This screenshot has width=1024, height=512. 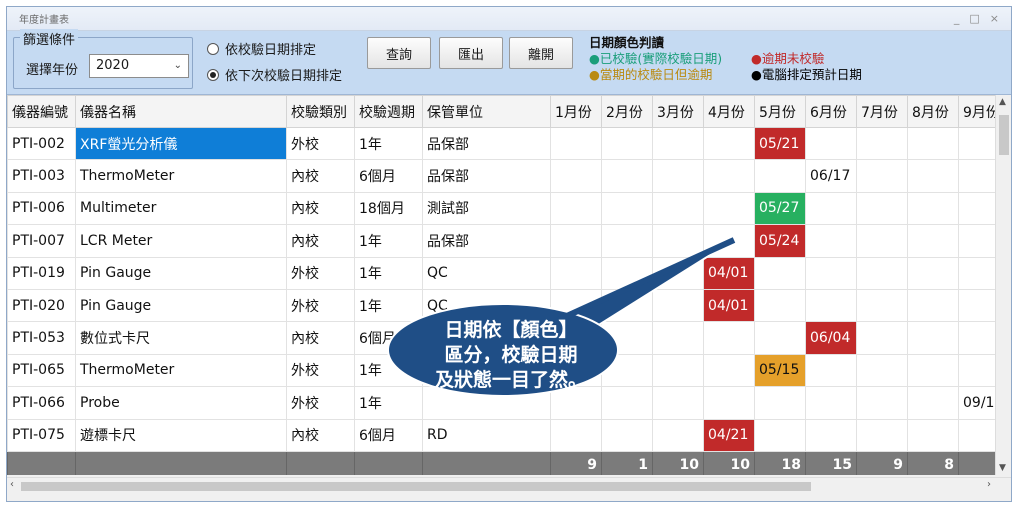 What do you see at coordinates (41, 143) in the screenshot?
I see `instrument-id-cell: PTI-002` at bounding box center [41, 143].